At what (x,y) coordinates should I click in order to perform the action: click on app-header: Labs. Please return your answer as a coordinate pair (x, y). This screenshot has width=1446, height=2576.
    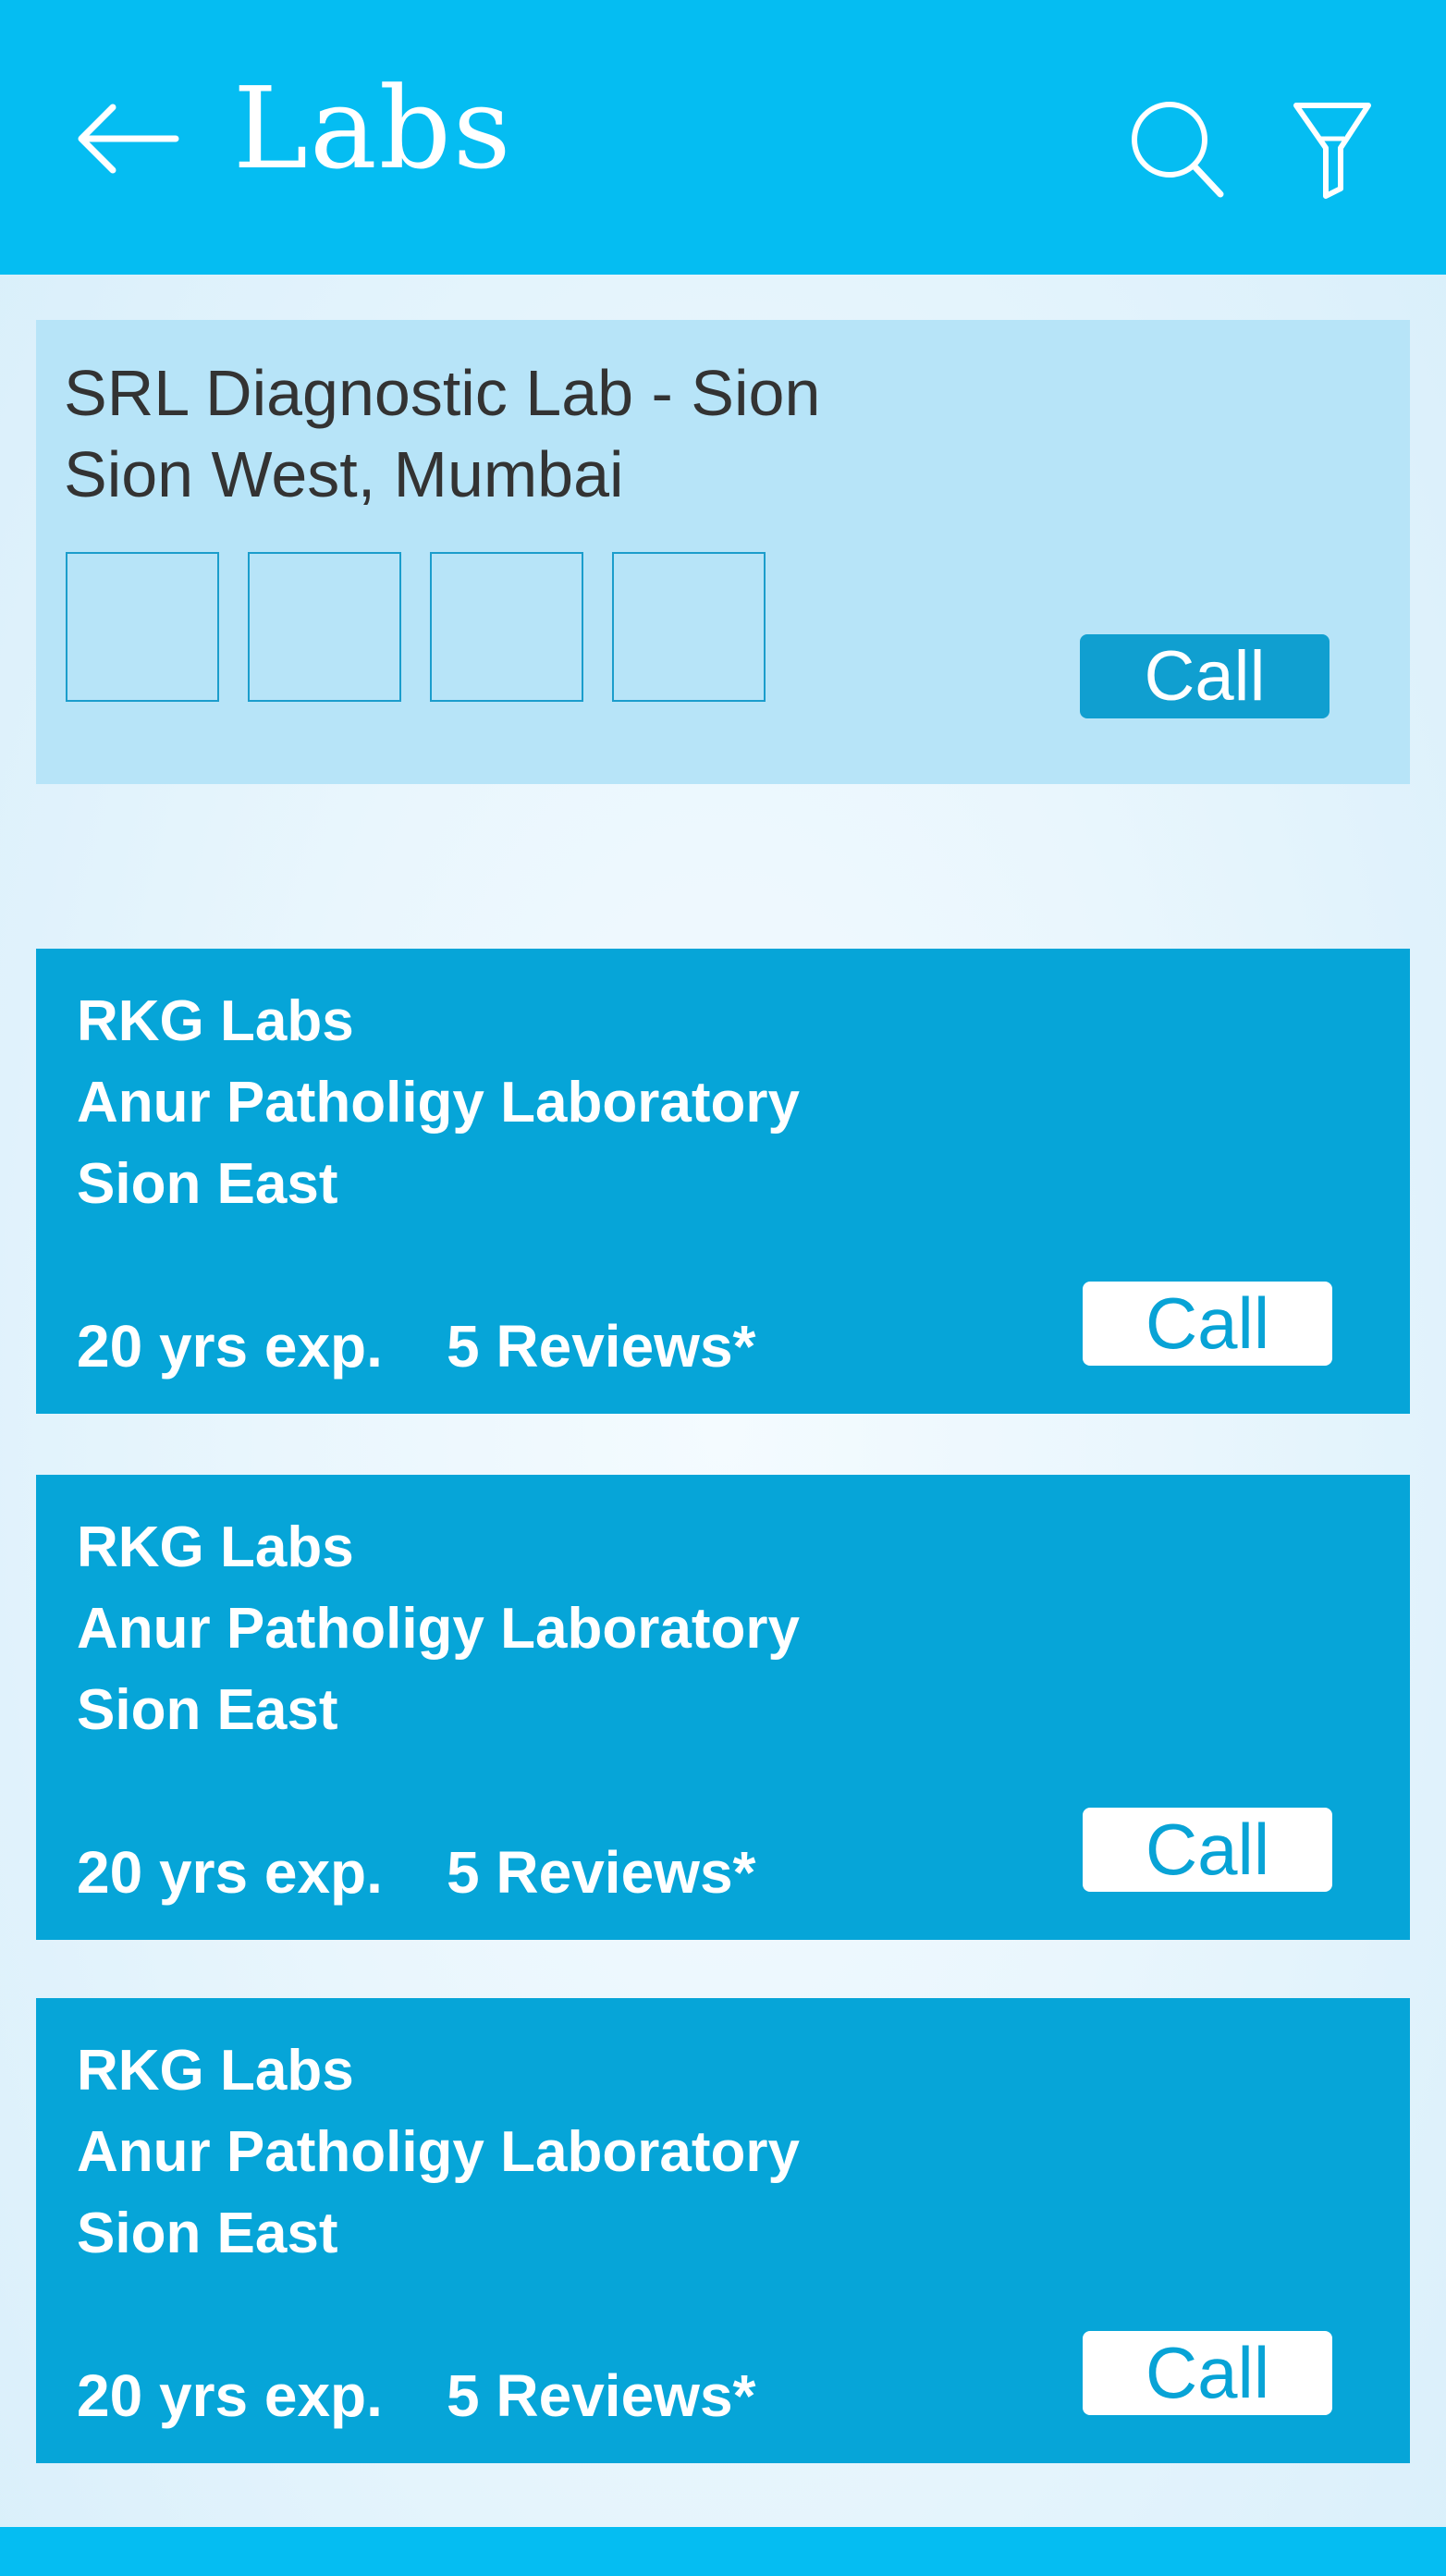
    Looking at the image, I should click on (723, 137).